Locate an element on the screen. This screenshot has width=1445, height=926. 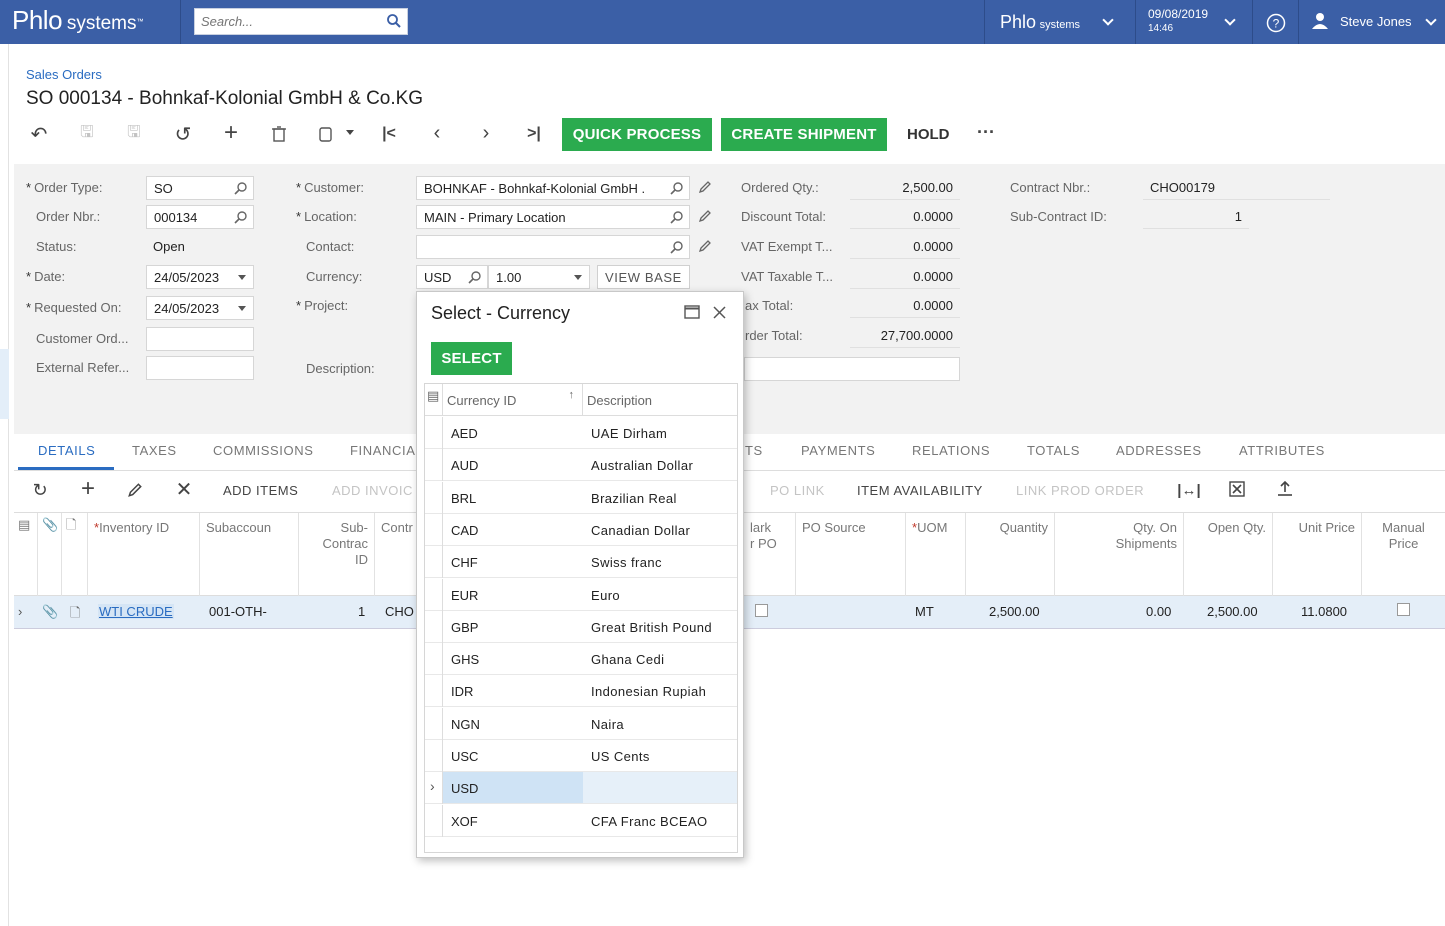
currency-description-cell: US Cents is located at coordinates (620, 756).